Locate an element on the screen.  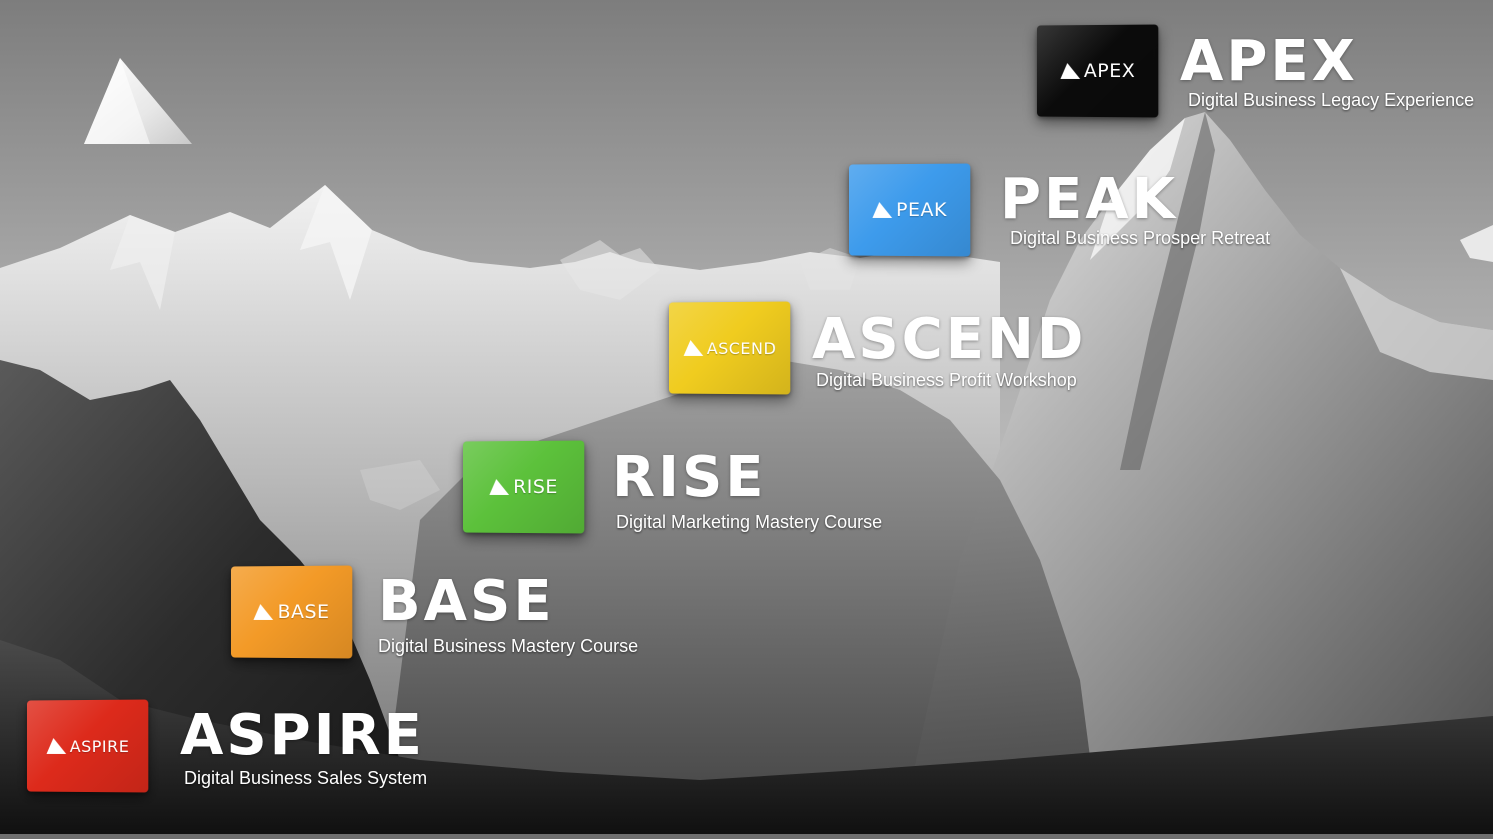
brand-logo is located at coordinates (138, 100).